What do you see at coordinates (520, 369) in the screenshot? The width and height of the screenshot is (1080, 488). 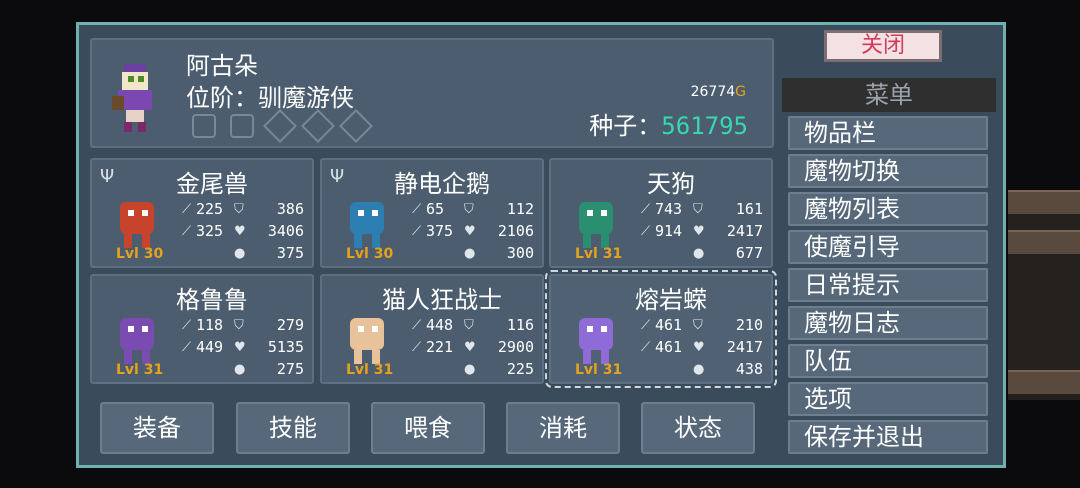 I see `mana-stat: 225` at bounding box center [520, 369].